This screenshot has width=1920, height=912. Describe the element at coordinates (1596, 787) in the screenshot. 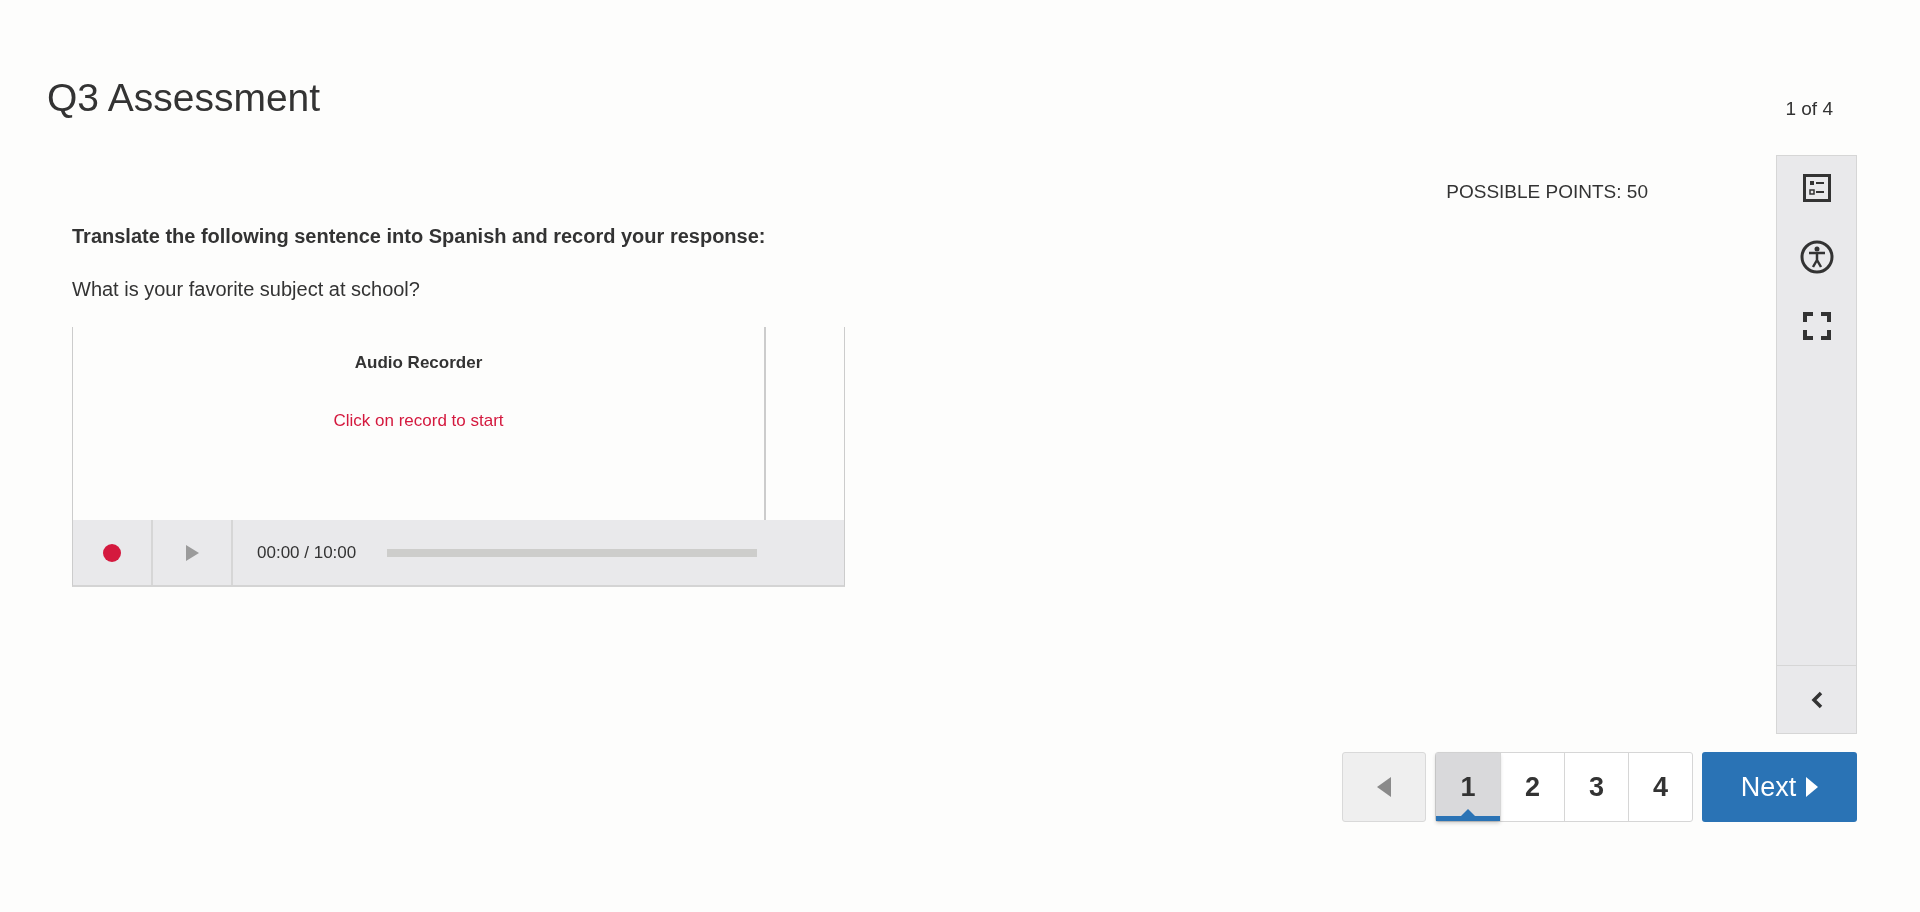

I see `page-button: 3` at that location.